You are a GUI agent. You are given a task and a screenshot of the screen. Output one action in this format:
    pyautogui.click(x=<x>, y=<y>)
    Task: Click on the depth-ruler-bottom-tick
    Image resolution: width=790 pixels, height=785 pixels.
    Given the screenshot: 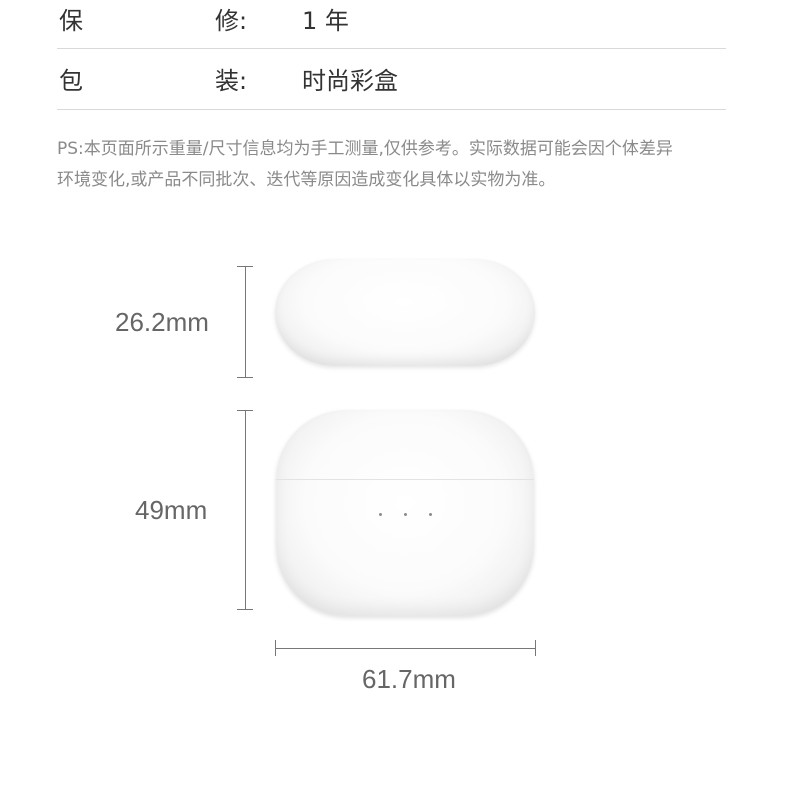 What is the action you would take?
    pyautogui.click(x=245, y=609)
    